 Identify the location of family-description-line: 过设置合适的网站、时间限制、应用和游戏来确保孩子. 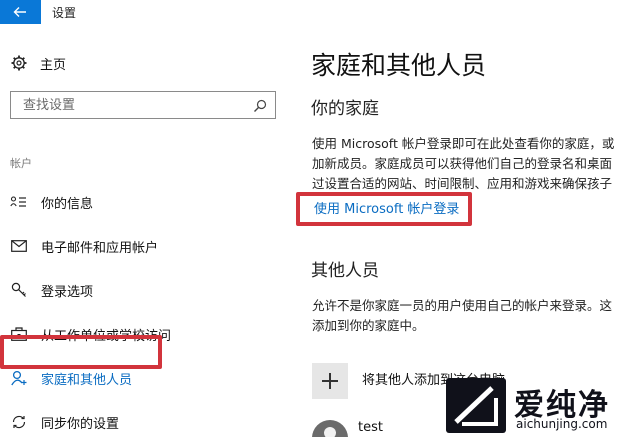
(462, 183).